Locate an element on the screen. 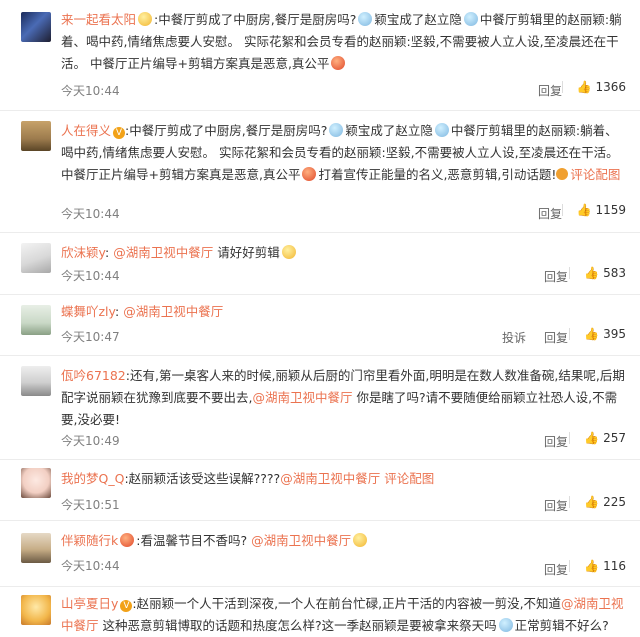  like-count: 116 is located at coordinates (614, 566).